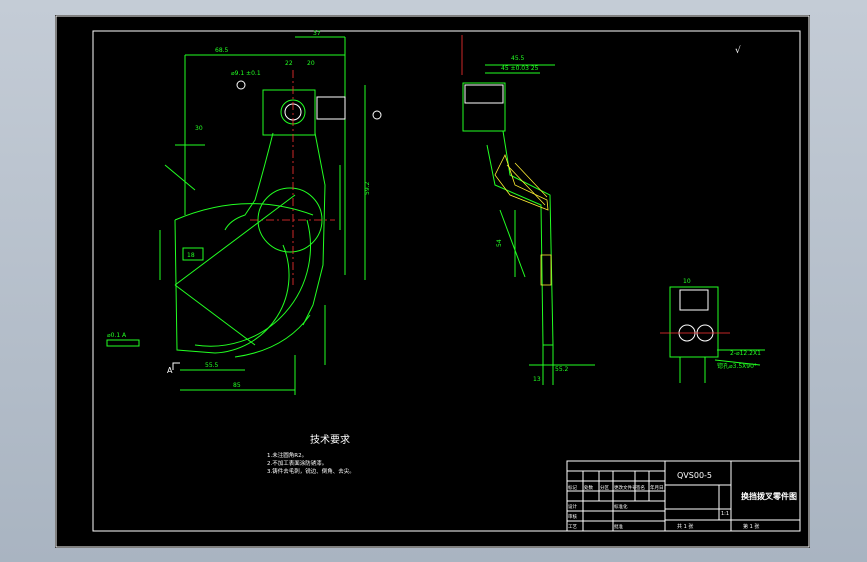 The width and height of the screenshot is (867, 562). Describe the element at coordinates (311, 471) in the screenshot. I see `tech-req-note-3: 3.铸件去毛刺，锐边、倒角、去尖。` at that location.